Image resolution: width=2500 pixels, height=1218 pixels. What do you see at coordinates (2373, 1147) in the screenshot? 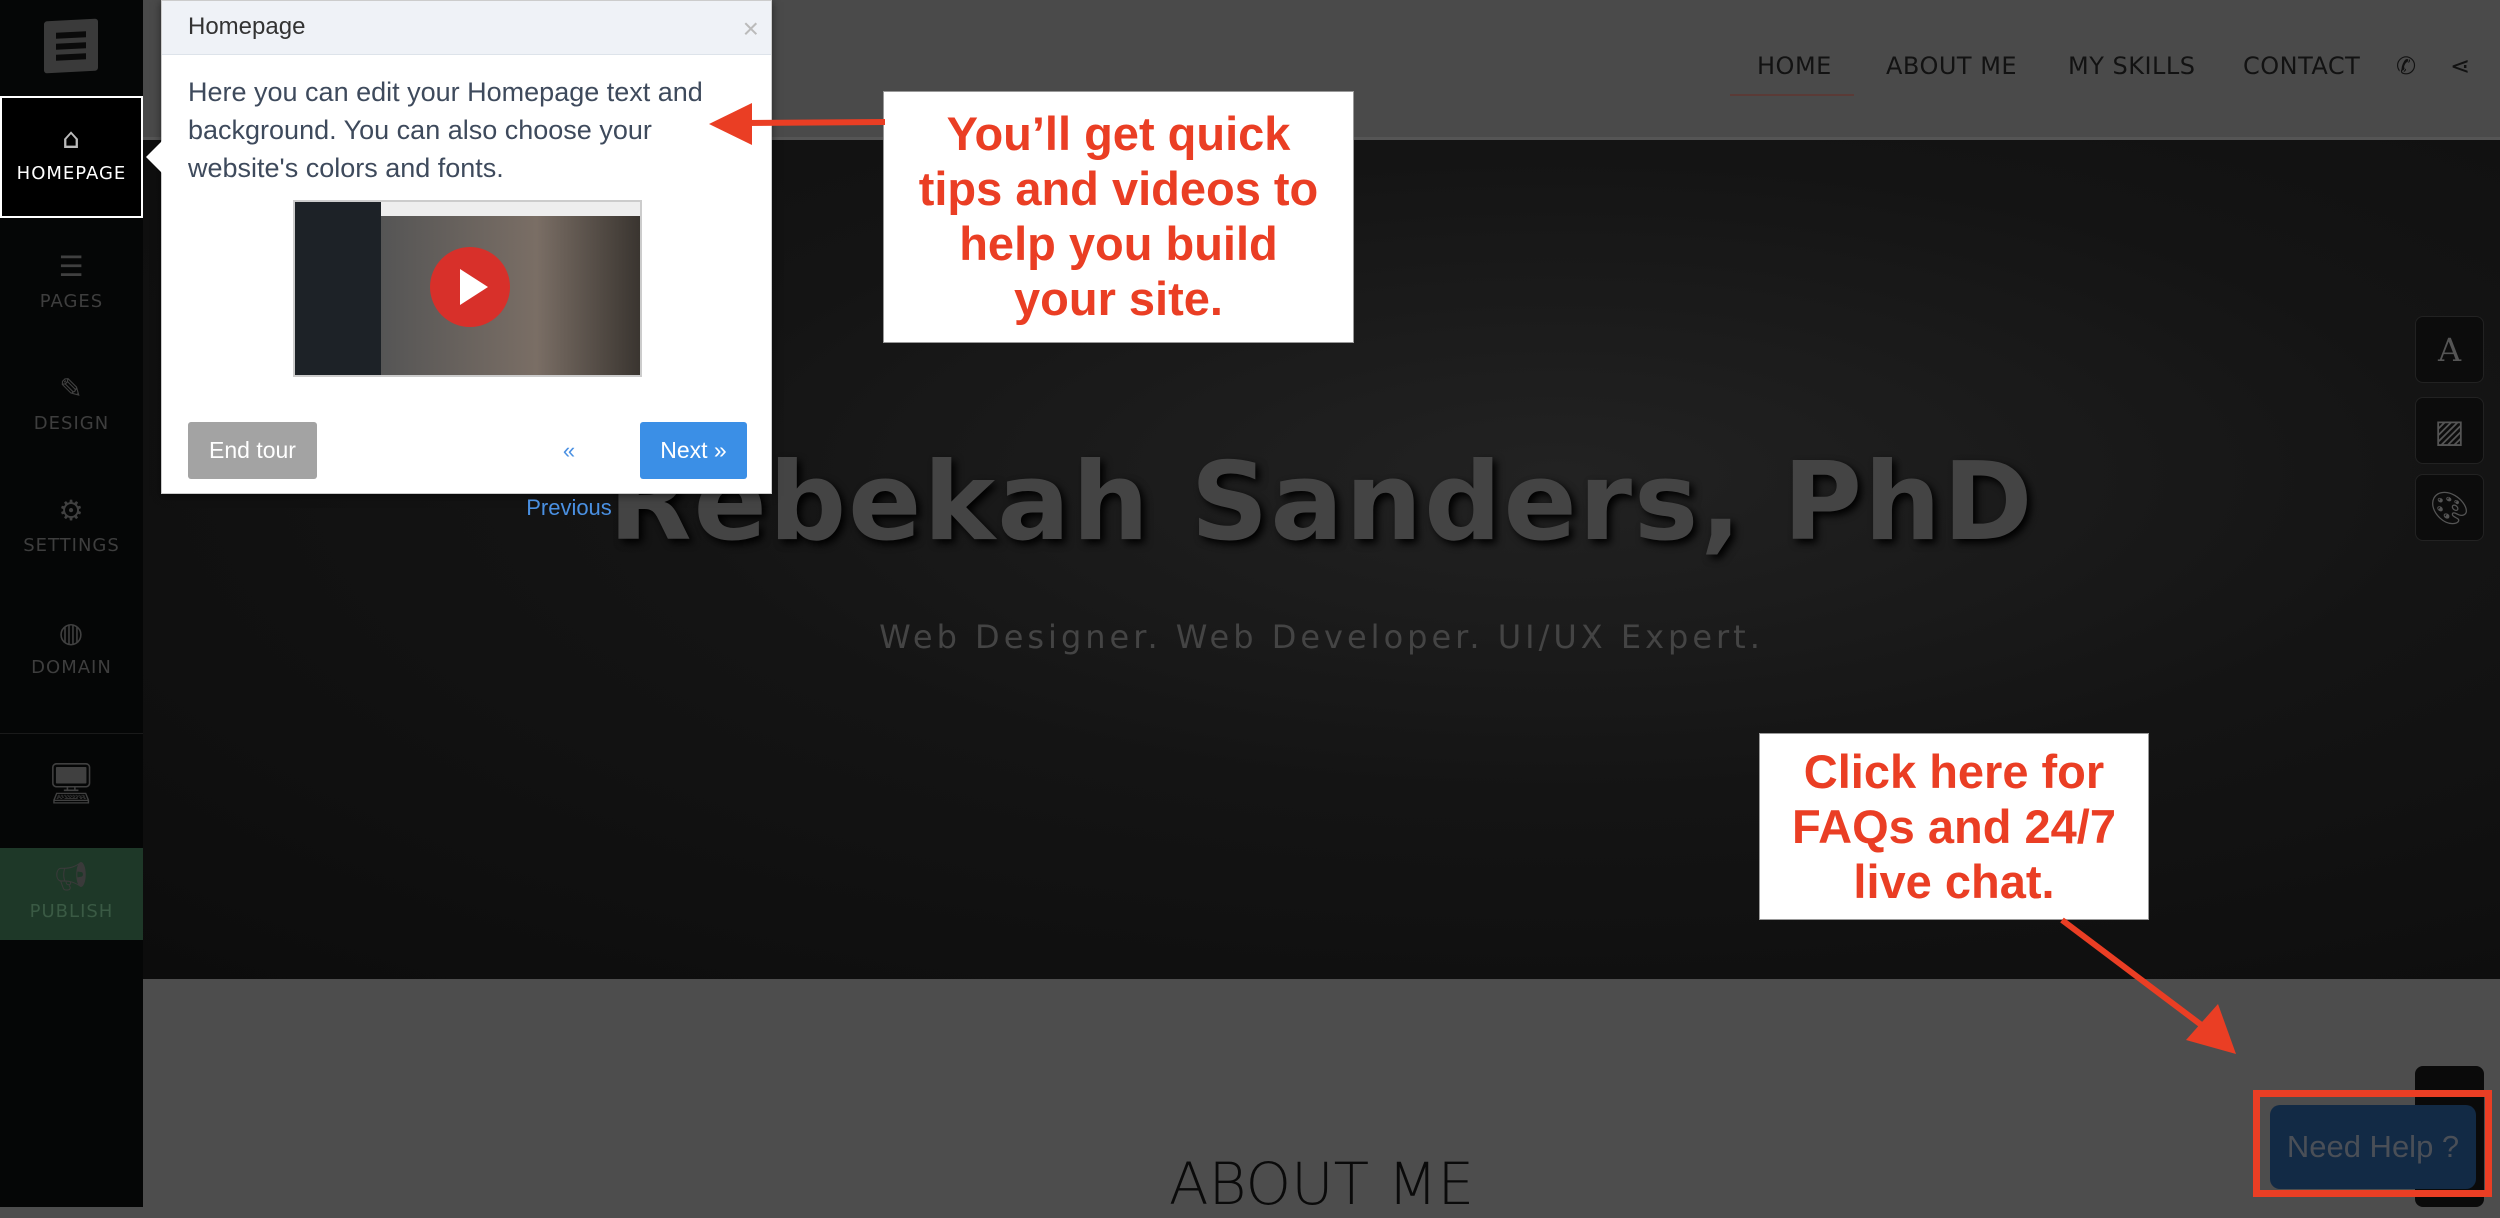
I see `need-help-button: Need Help ?` at bounding box center [2373, 1147].